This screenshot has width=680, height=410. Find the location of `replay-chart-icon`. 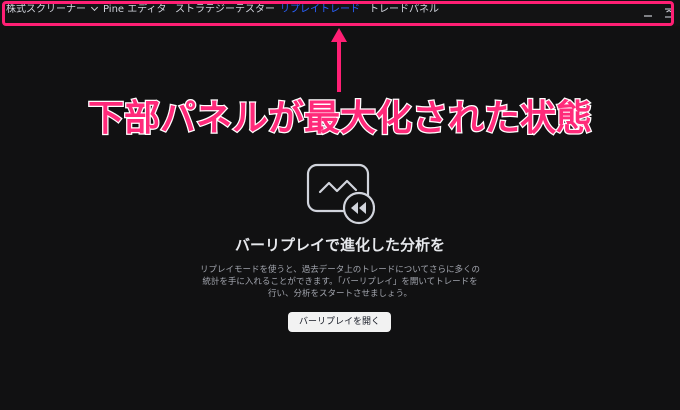

replay-chart-icon is located at coordinates (340, 194).